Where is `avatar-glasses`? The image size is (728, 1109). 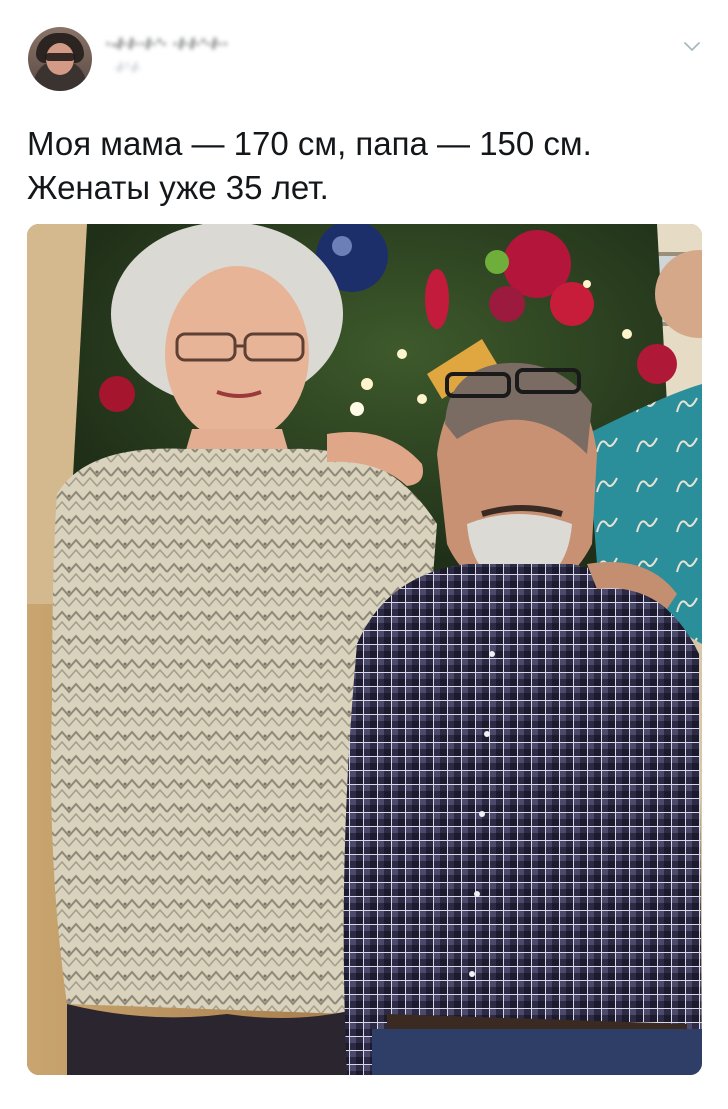 avatar-glasses is located at coordinates (60, 57).